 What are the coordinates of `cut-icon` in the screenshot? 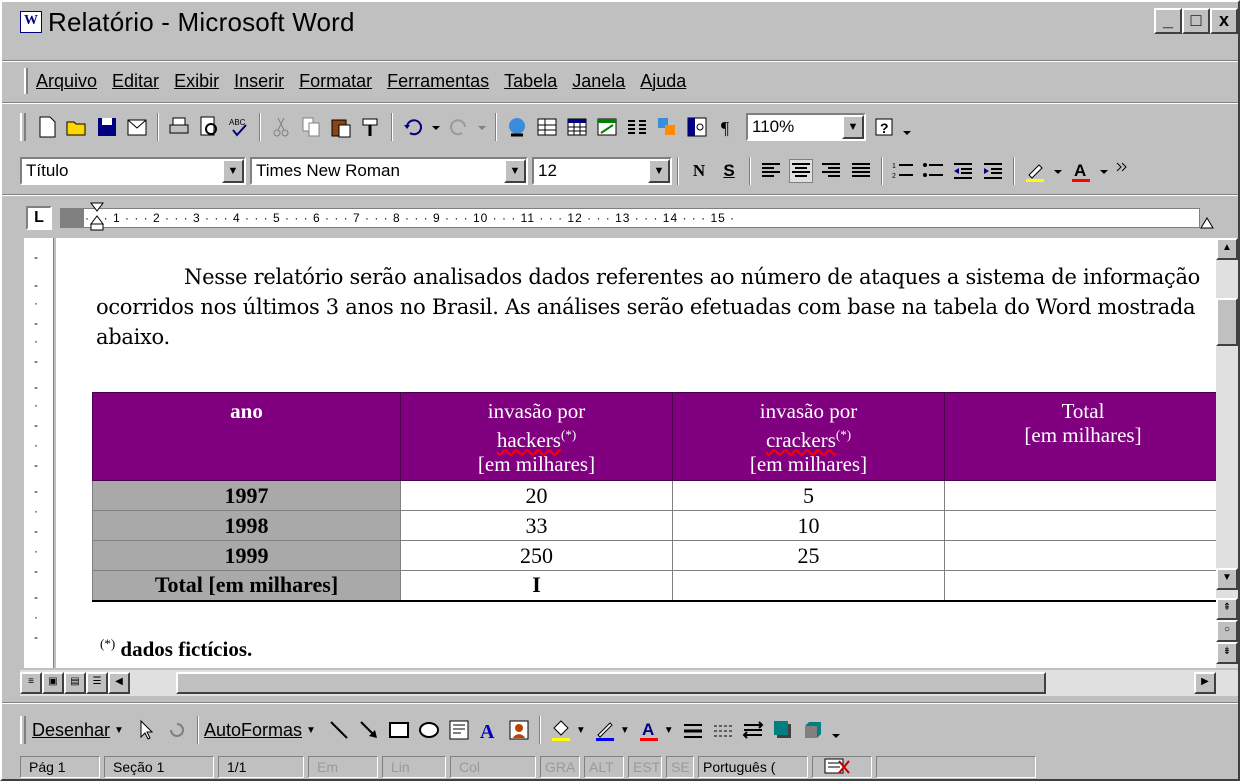 It's located at (281, 127).